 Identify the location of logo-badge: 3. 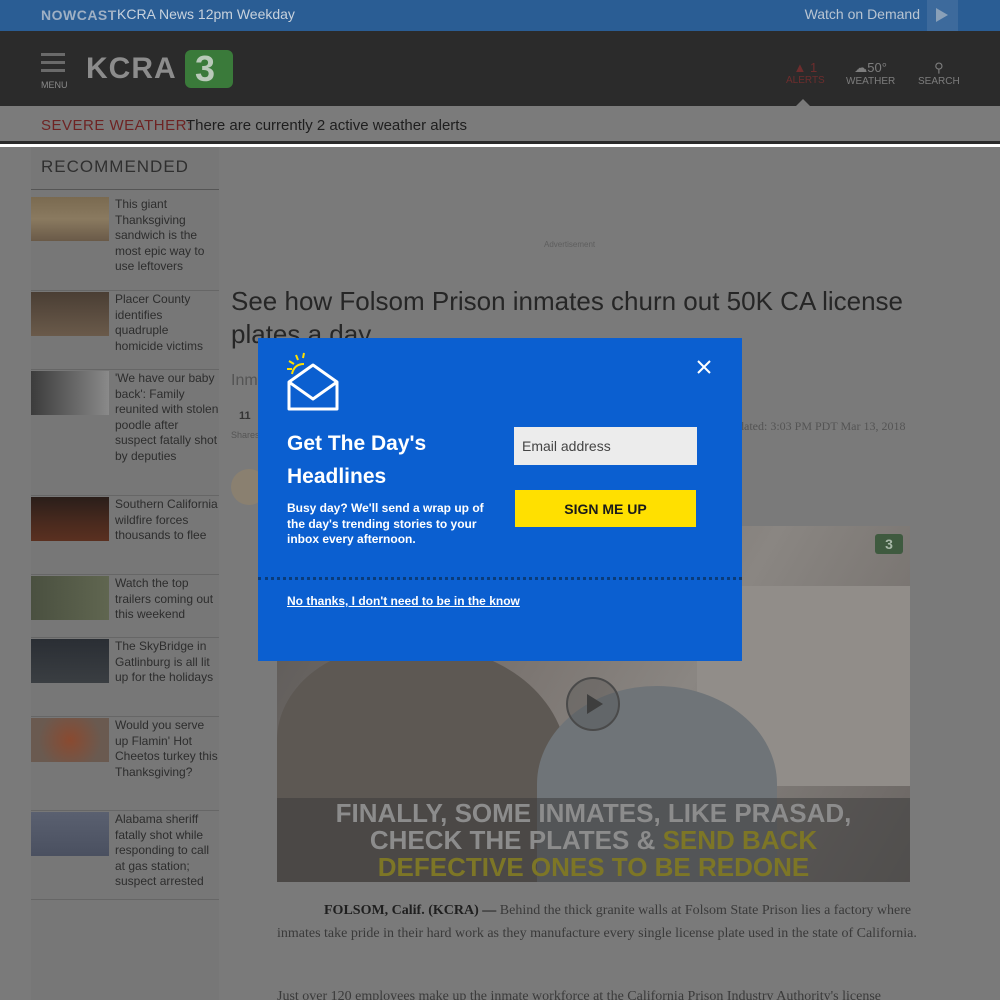
(209, 68).